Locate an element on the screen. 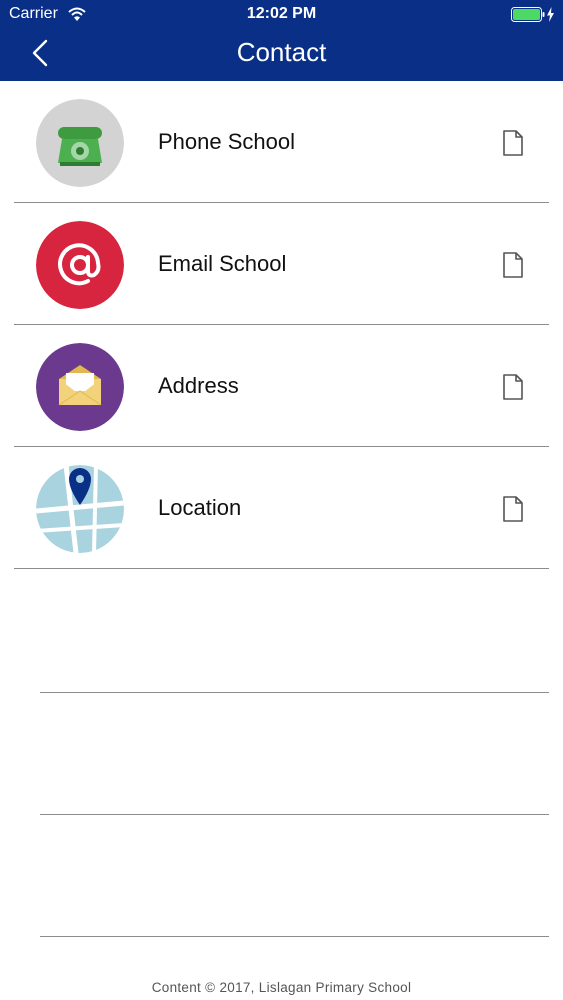 The height and width of the screenshot is (1000, 563). status-time: 12:02 PM is located at coordinates (281, 13).